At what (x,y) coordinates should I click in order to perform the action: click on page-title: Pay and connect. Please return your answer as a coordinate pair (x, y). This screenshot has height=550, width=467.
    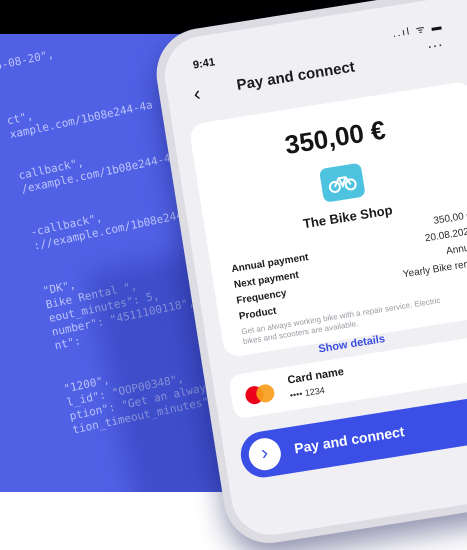
    Looking at the image, I should click on (295, 76).